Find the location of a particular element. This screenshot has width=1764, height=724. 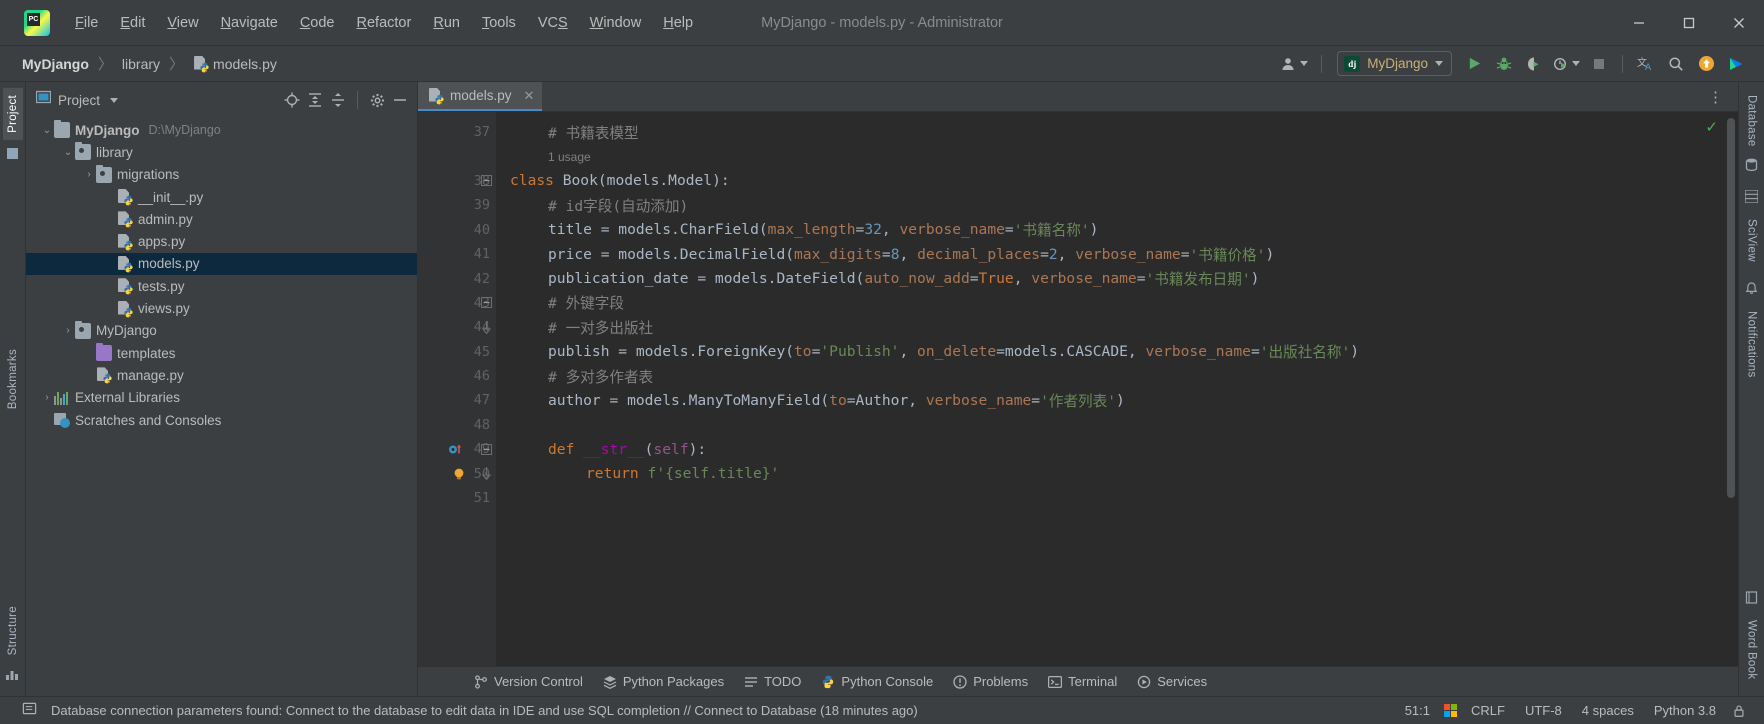

gutter-line-45: 45 is located at coordinates (457, 352).